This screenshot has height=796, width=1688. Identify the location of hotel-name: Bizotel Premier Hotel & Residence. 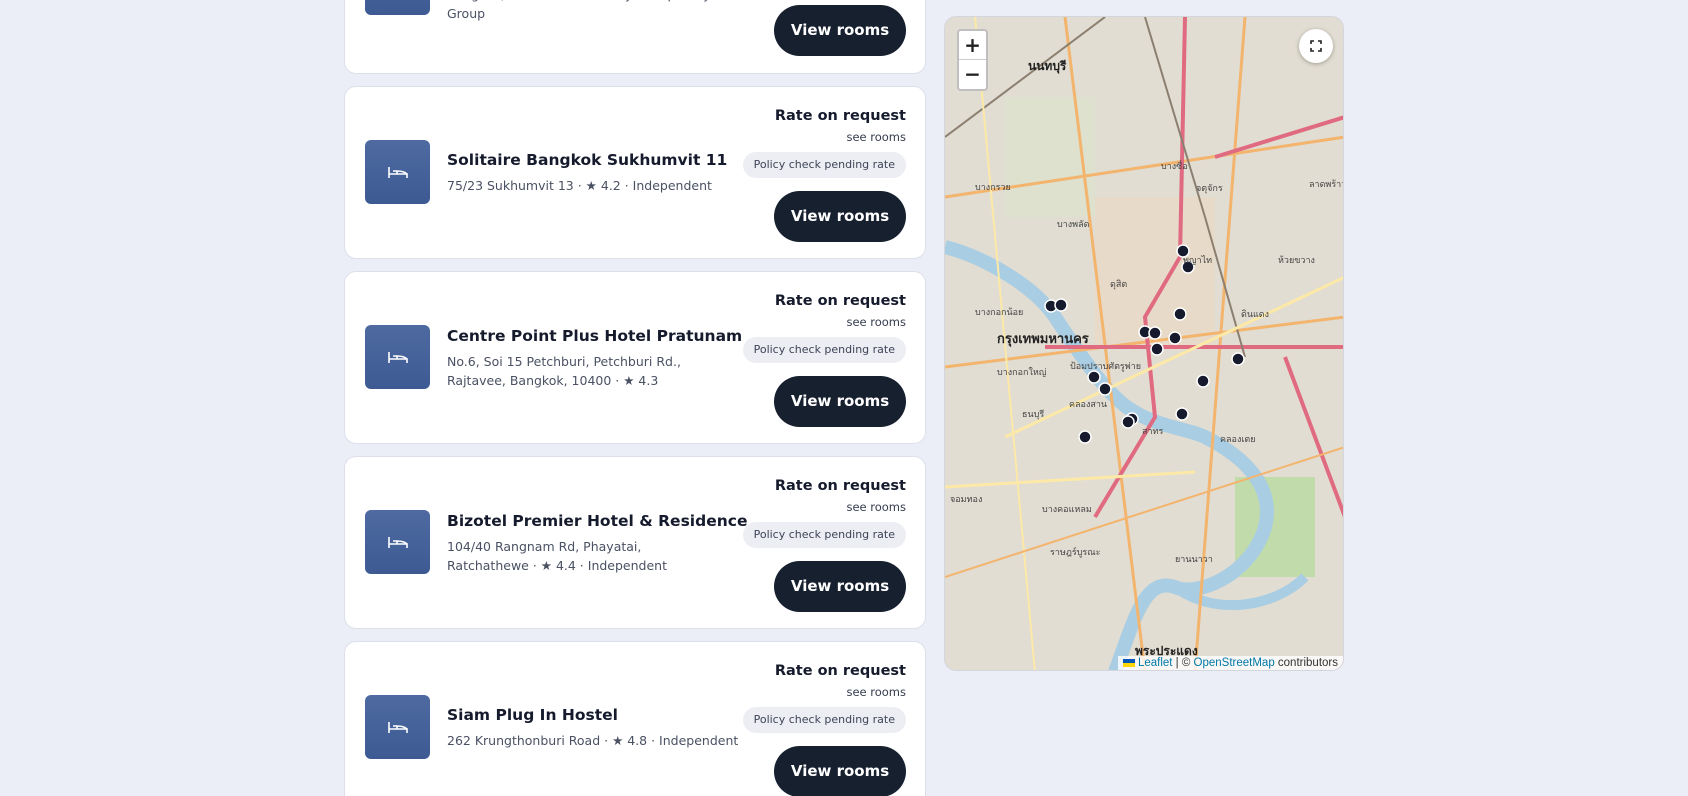
(597, 521).